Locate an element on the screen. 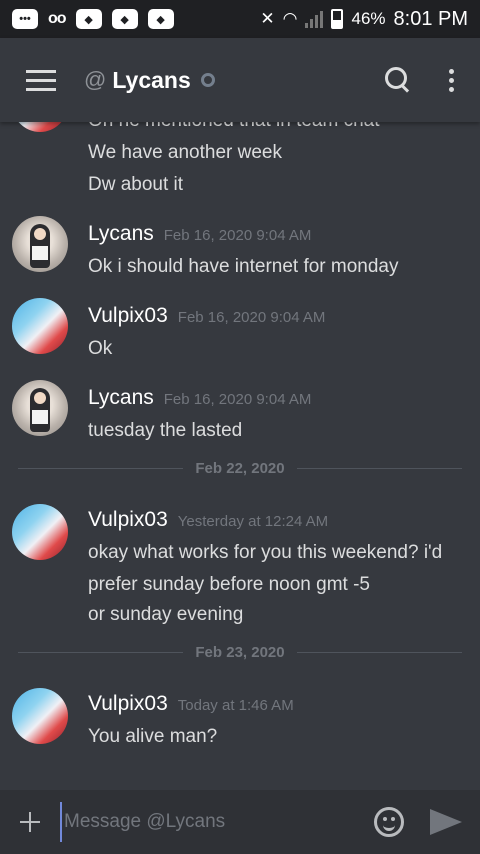 The height and width of the screenshot is (854, 480). voicemail-icon: oo is located at coordinates (57, 18).